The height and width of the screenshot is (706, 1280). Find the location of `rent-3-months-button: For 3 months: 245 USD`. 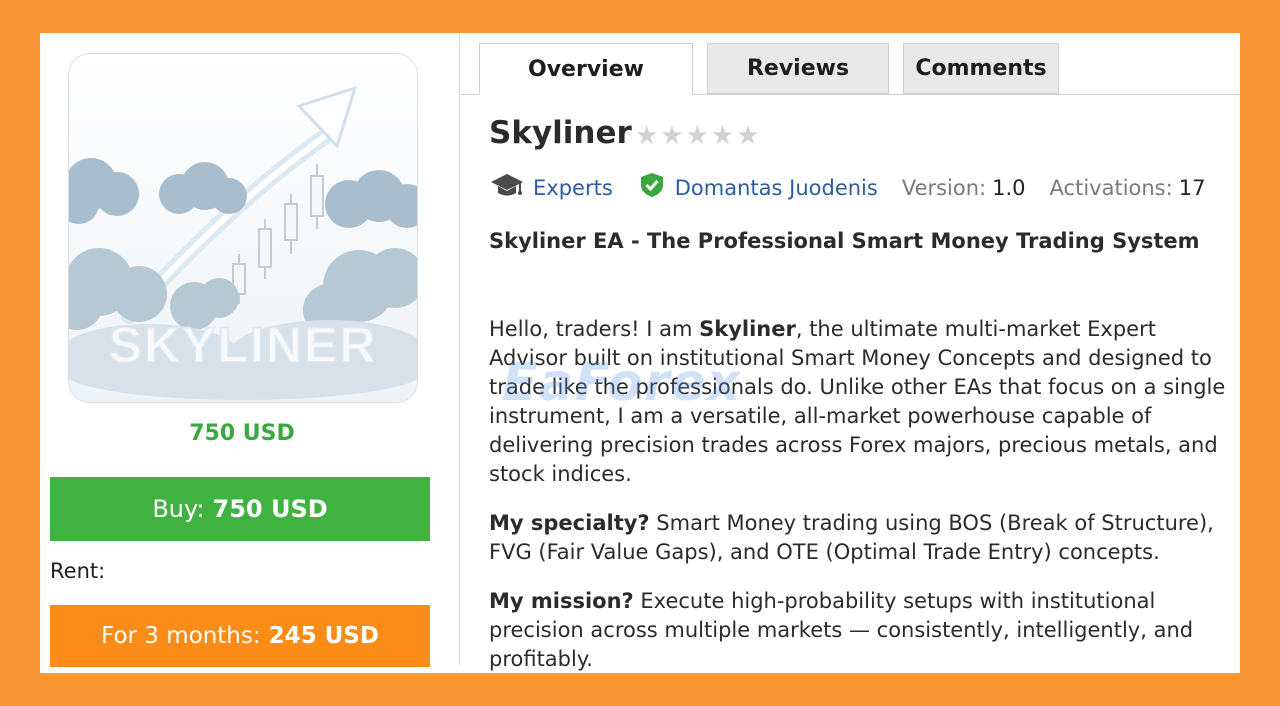

rent-3-months-button: For 3 months: 245 USD is located at coordinates (240, 636).